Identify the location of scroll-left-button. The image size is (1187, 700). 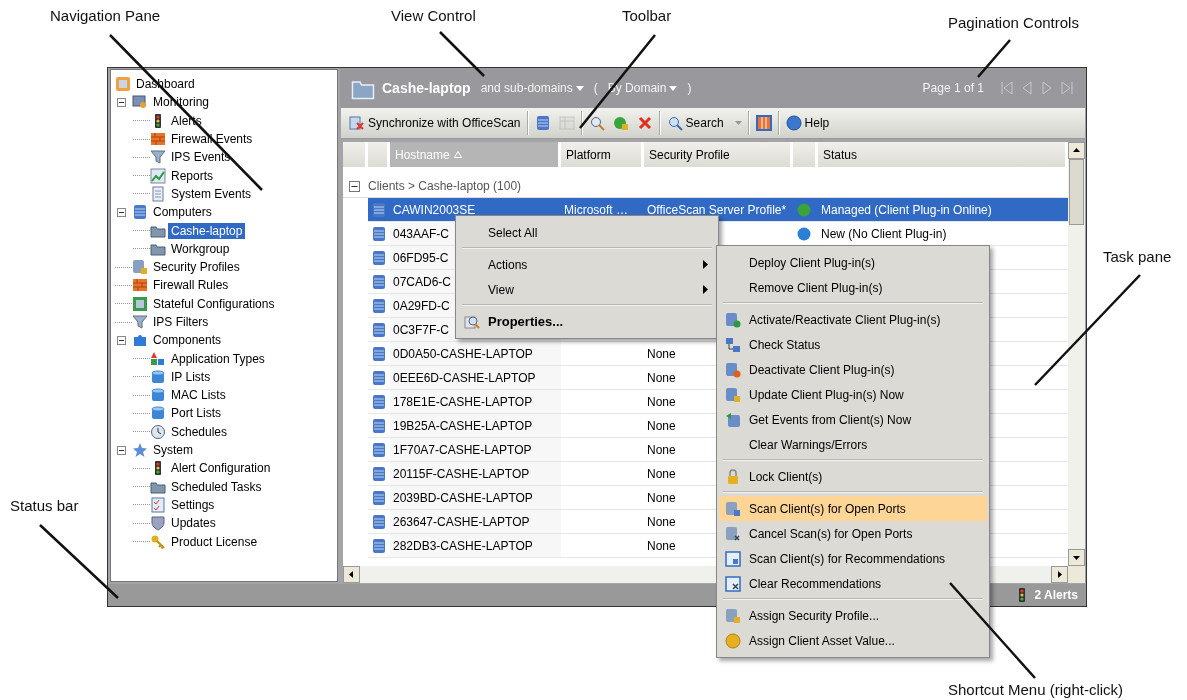
(351, 574).